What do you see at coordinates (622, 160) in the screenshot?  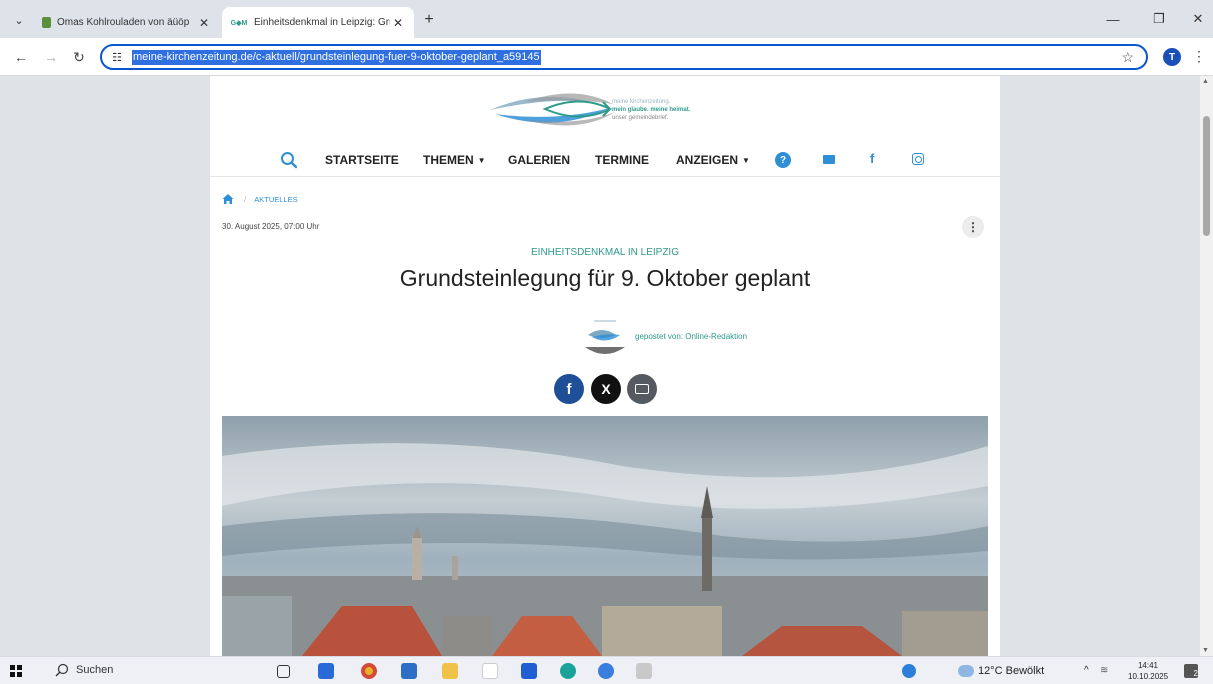 I see `nav-termine: TERMINE` at bounding box center [622, 160].